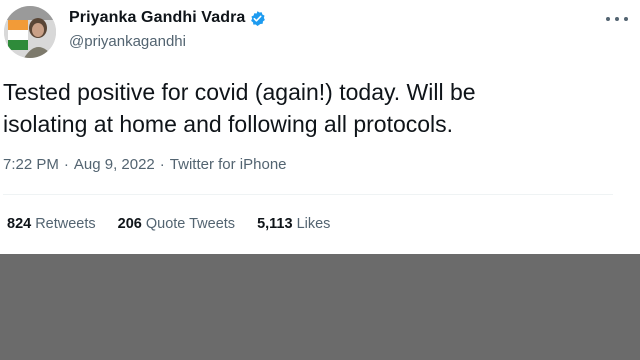  I want to click on retweets-count: 824, so click(19, 224).